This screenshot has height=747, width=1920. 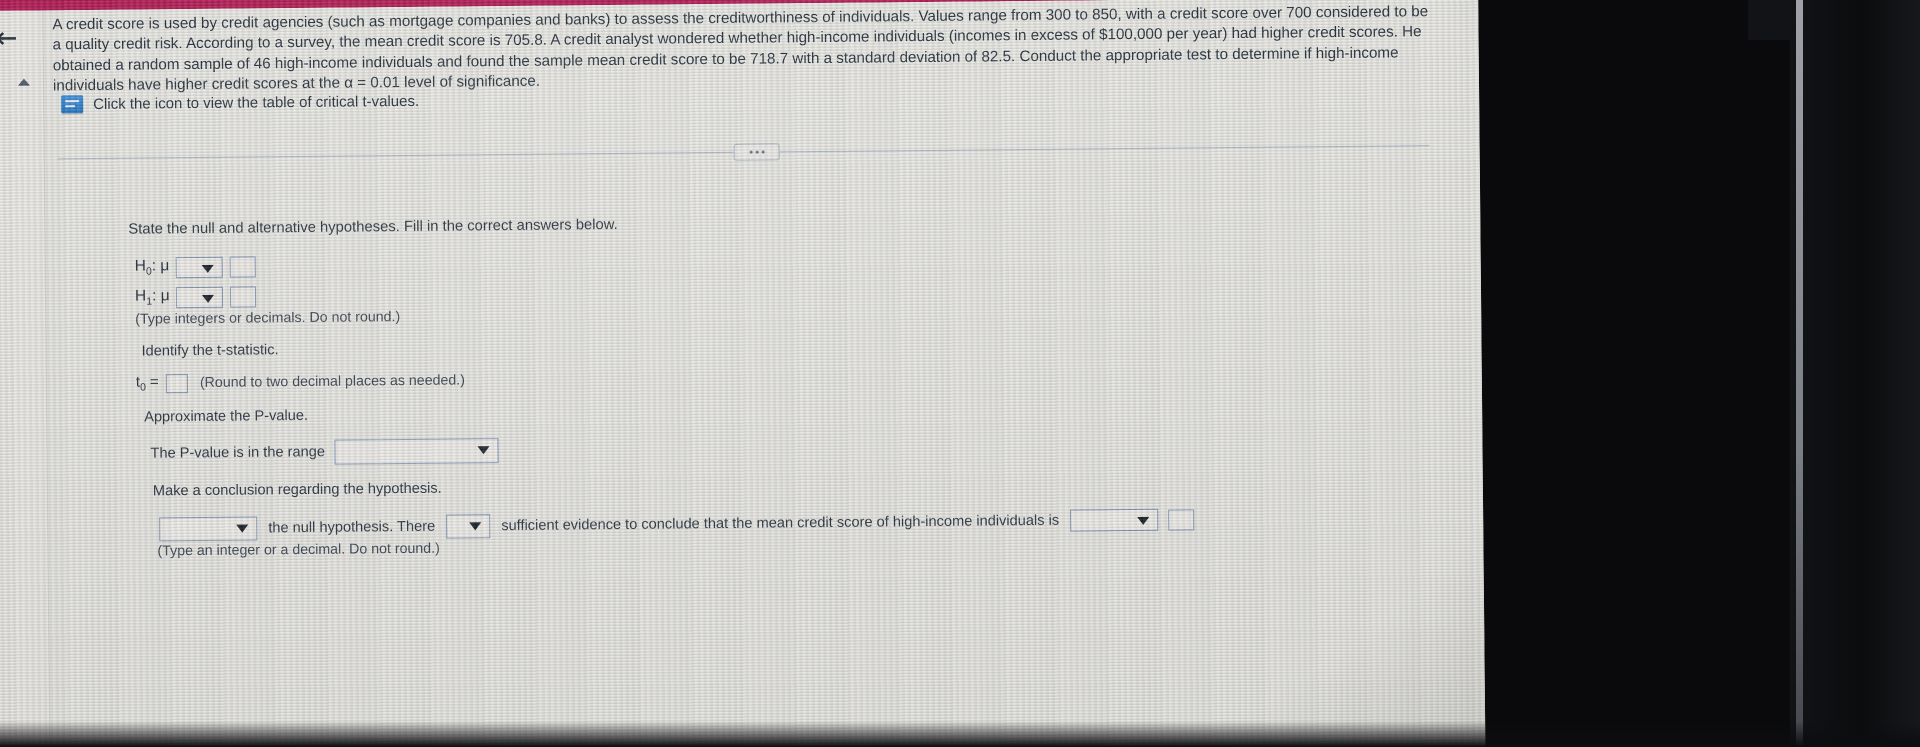 What do you see at coordinates (756, 152) in the screenshot?
I see `ellipsis-chip` at bounding box center [756, 152].